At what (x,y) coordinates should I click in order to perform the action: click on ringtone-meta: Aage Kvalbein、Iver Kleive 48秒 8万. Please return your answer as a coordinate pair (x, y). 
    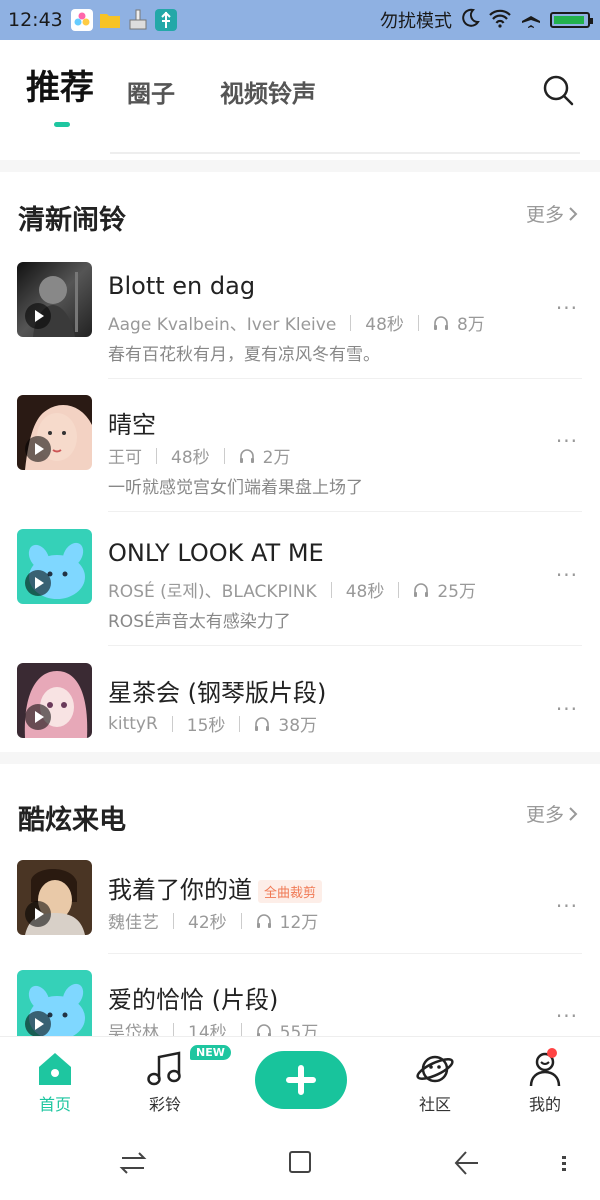
    Looking at the image, I should click on (296, 322).